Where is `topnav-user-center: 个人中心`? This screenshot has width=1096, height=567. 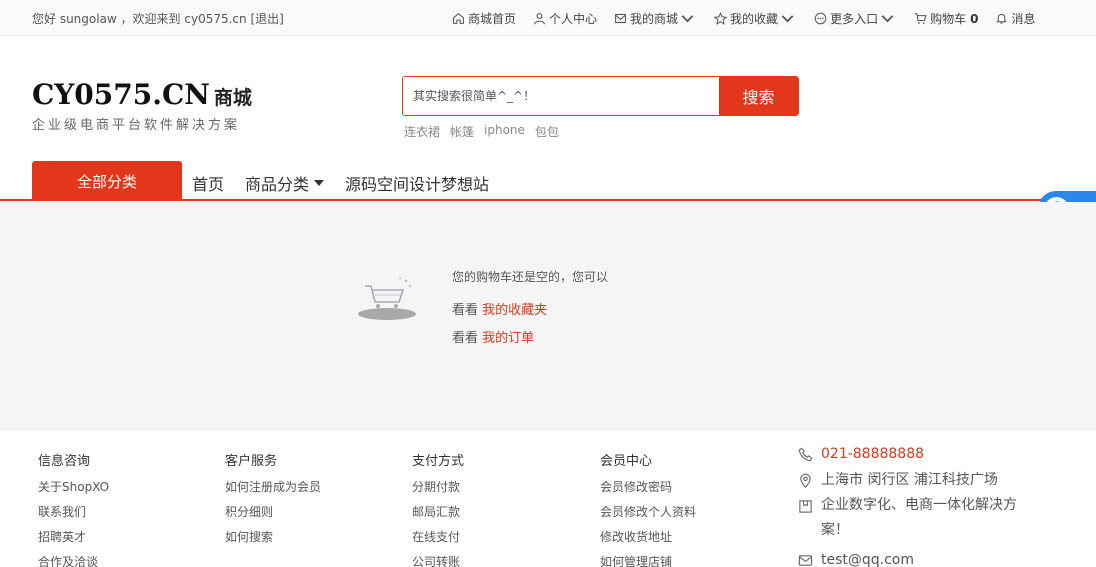 topnav-user-center: 个人中心 is located at coordinates (565, 18).